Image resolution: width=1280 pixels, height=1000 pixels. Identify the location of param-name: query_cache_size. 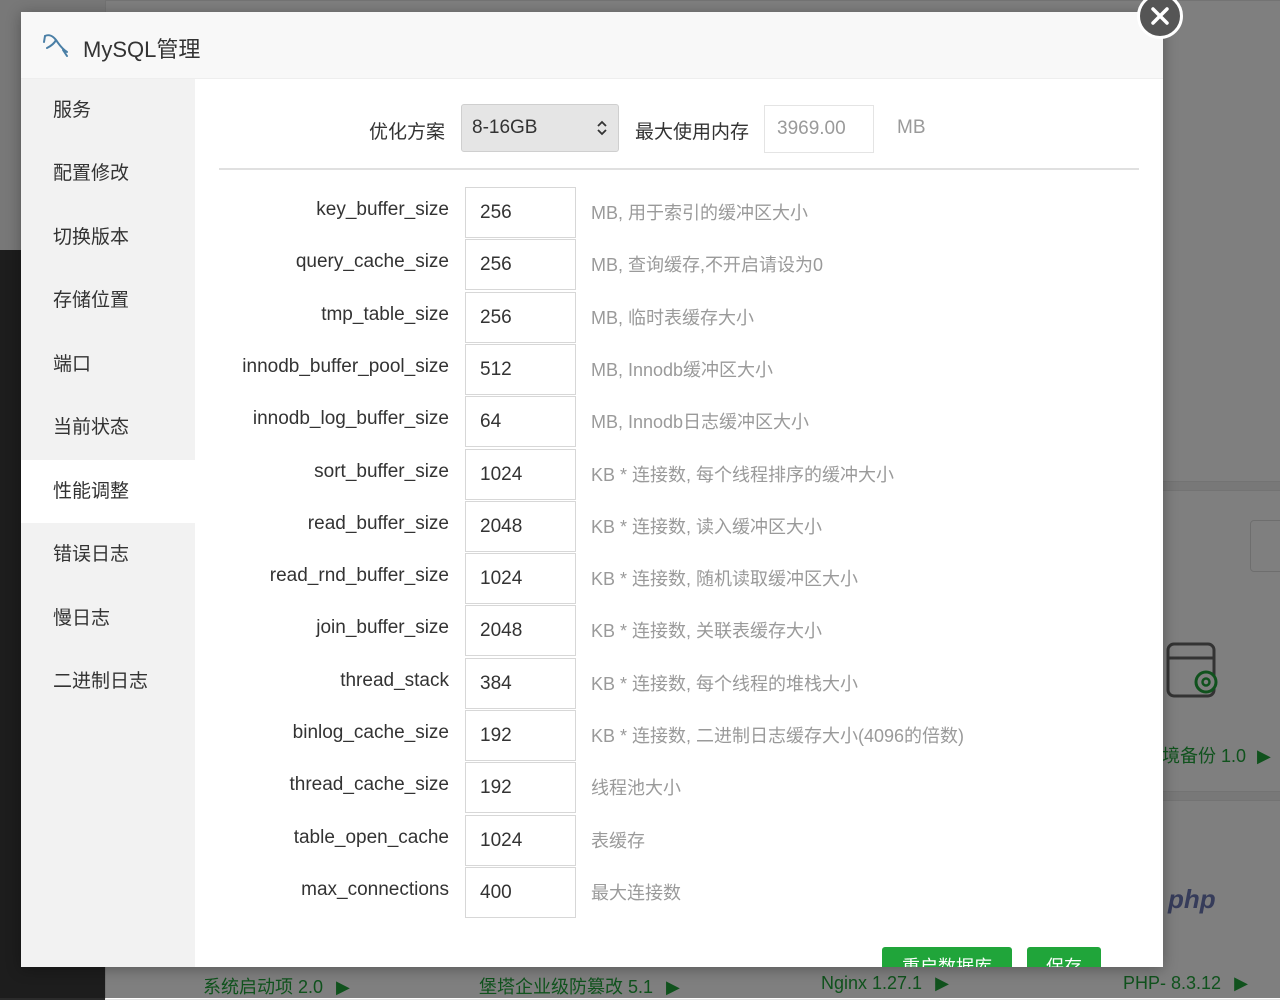
(372, 262).